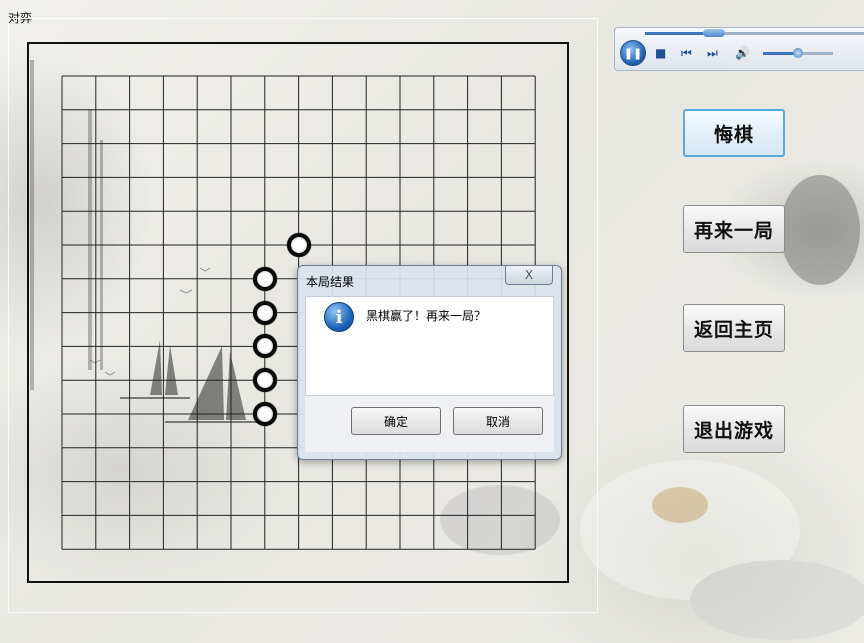 This screenshot has width=864, height=643. Describe the element at coordinates (742, 53) in the screenshot. I see `volume-icon: 🔊` at that location.